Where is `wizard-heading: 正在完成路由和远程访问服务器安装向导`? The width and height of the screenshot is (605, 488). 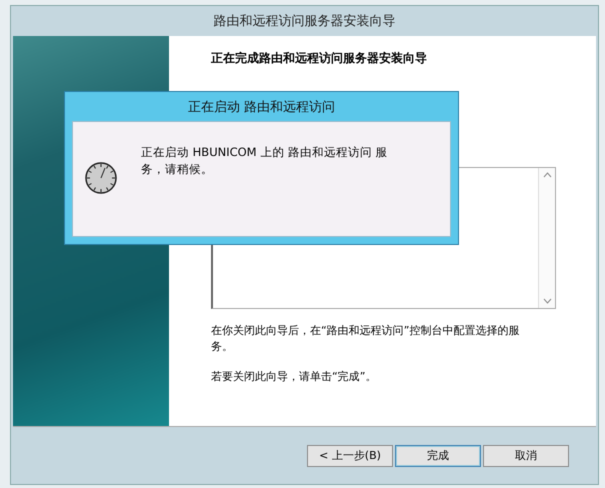 wizard-heading: 正在完成路由和远程访问服务器安装向导 is located at coordinates (319, 58).